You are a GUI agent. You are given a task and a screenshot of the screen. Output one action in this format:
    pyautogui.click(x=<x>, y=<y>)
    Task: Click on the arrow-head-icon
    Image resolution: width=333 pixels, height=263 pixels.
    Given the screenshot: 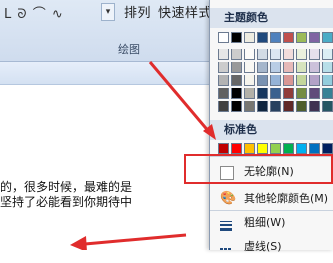 What is the action you would take?
    pyautogui.click(x=78, y=243)
    